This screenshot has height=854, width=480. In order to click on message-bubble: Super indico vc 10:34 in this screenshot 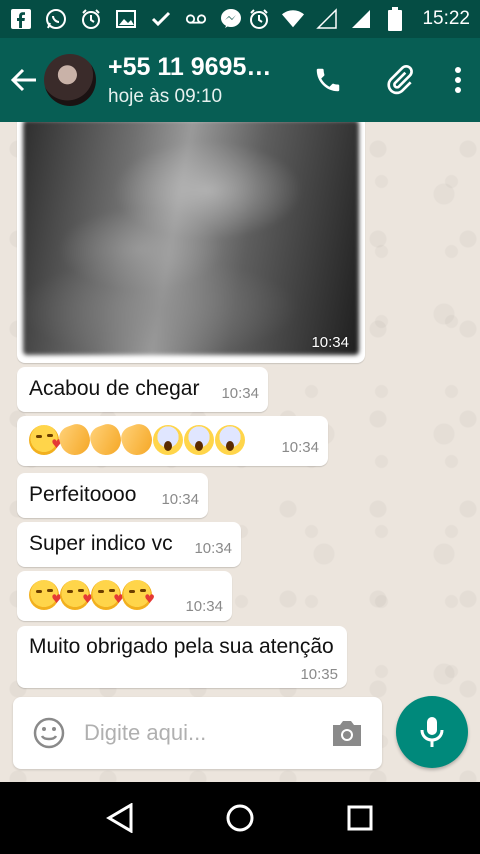, I will do `click(129, 544)`.